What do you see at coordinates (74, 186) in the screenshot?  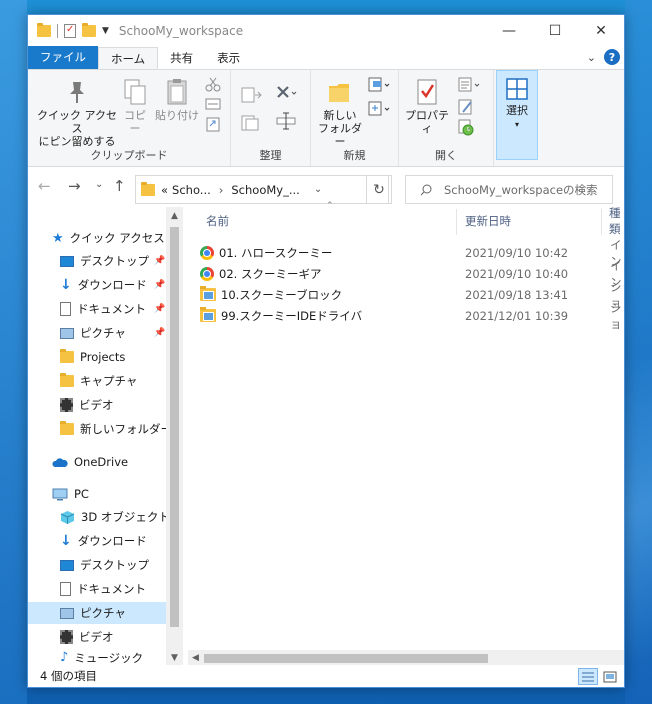 I see `forward-icon: →` at bounding box center [74, 186].